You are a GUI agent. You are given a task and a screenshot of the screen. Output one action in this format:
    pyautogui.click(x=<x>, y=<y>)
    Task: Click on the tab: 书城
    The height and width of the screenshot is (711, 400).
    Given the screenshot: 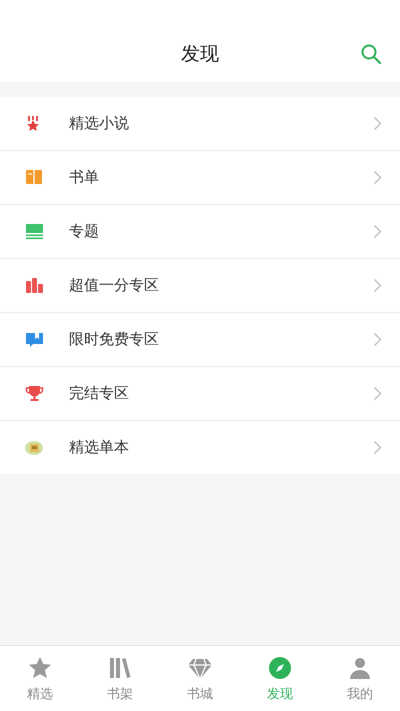 What is the action you would take?
    pyautogui.click(x=200, y=678)
    